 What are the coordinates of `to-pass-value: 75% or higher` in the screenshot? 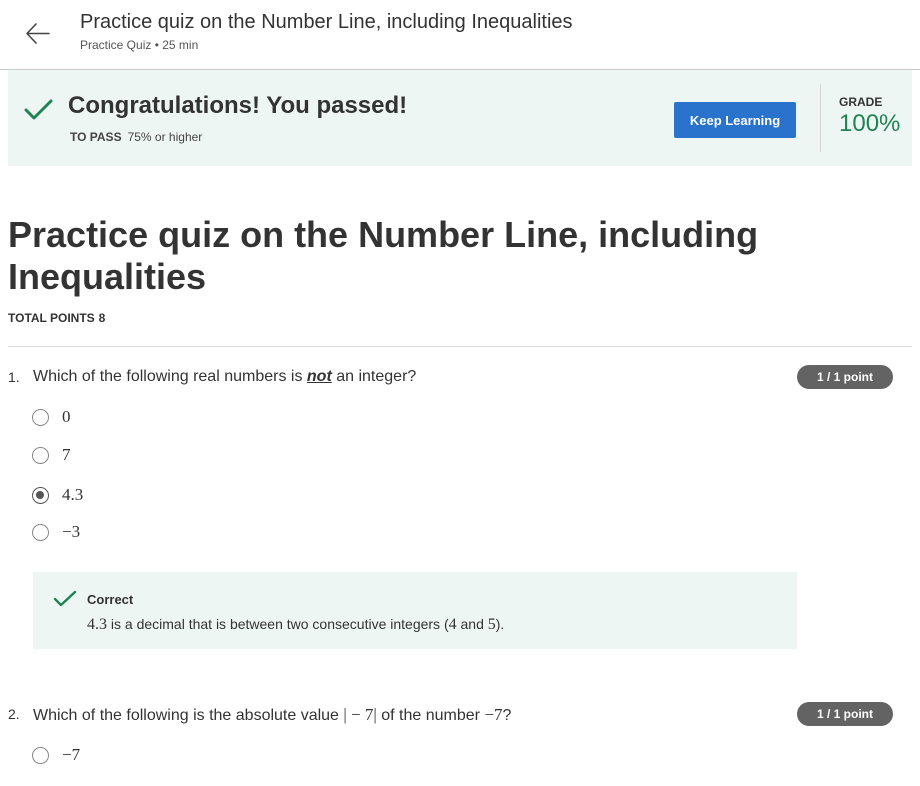 It's located at (165, 137).